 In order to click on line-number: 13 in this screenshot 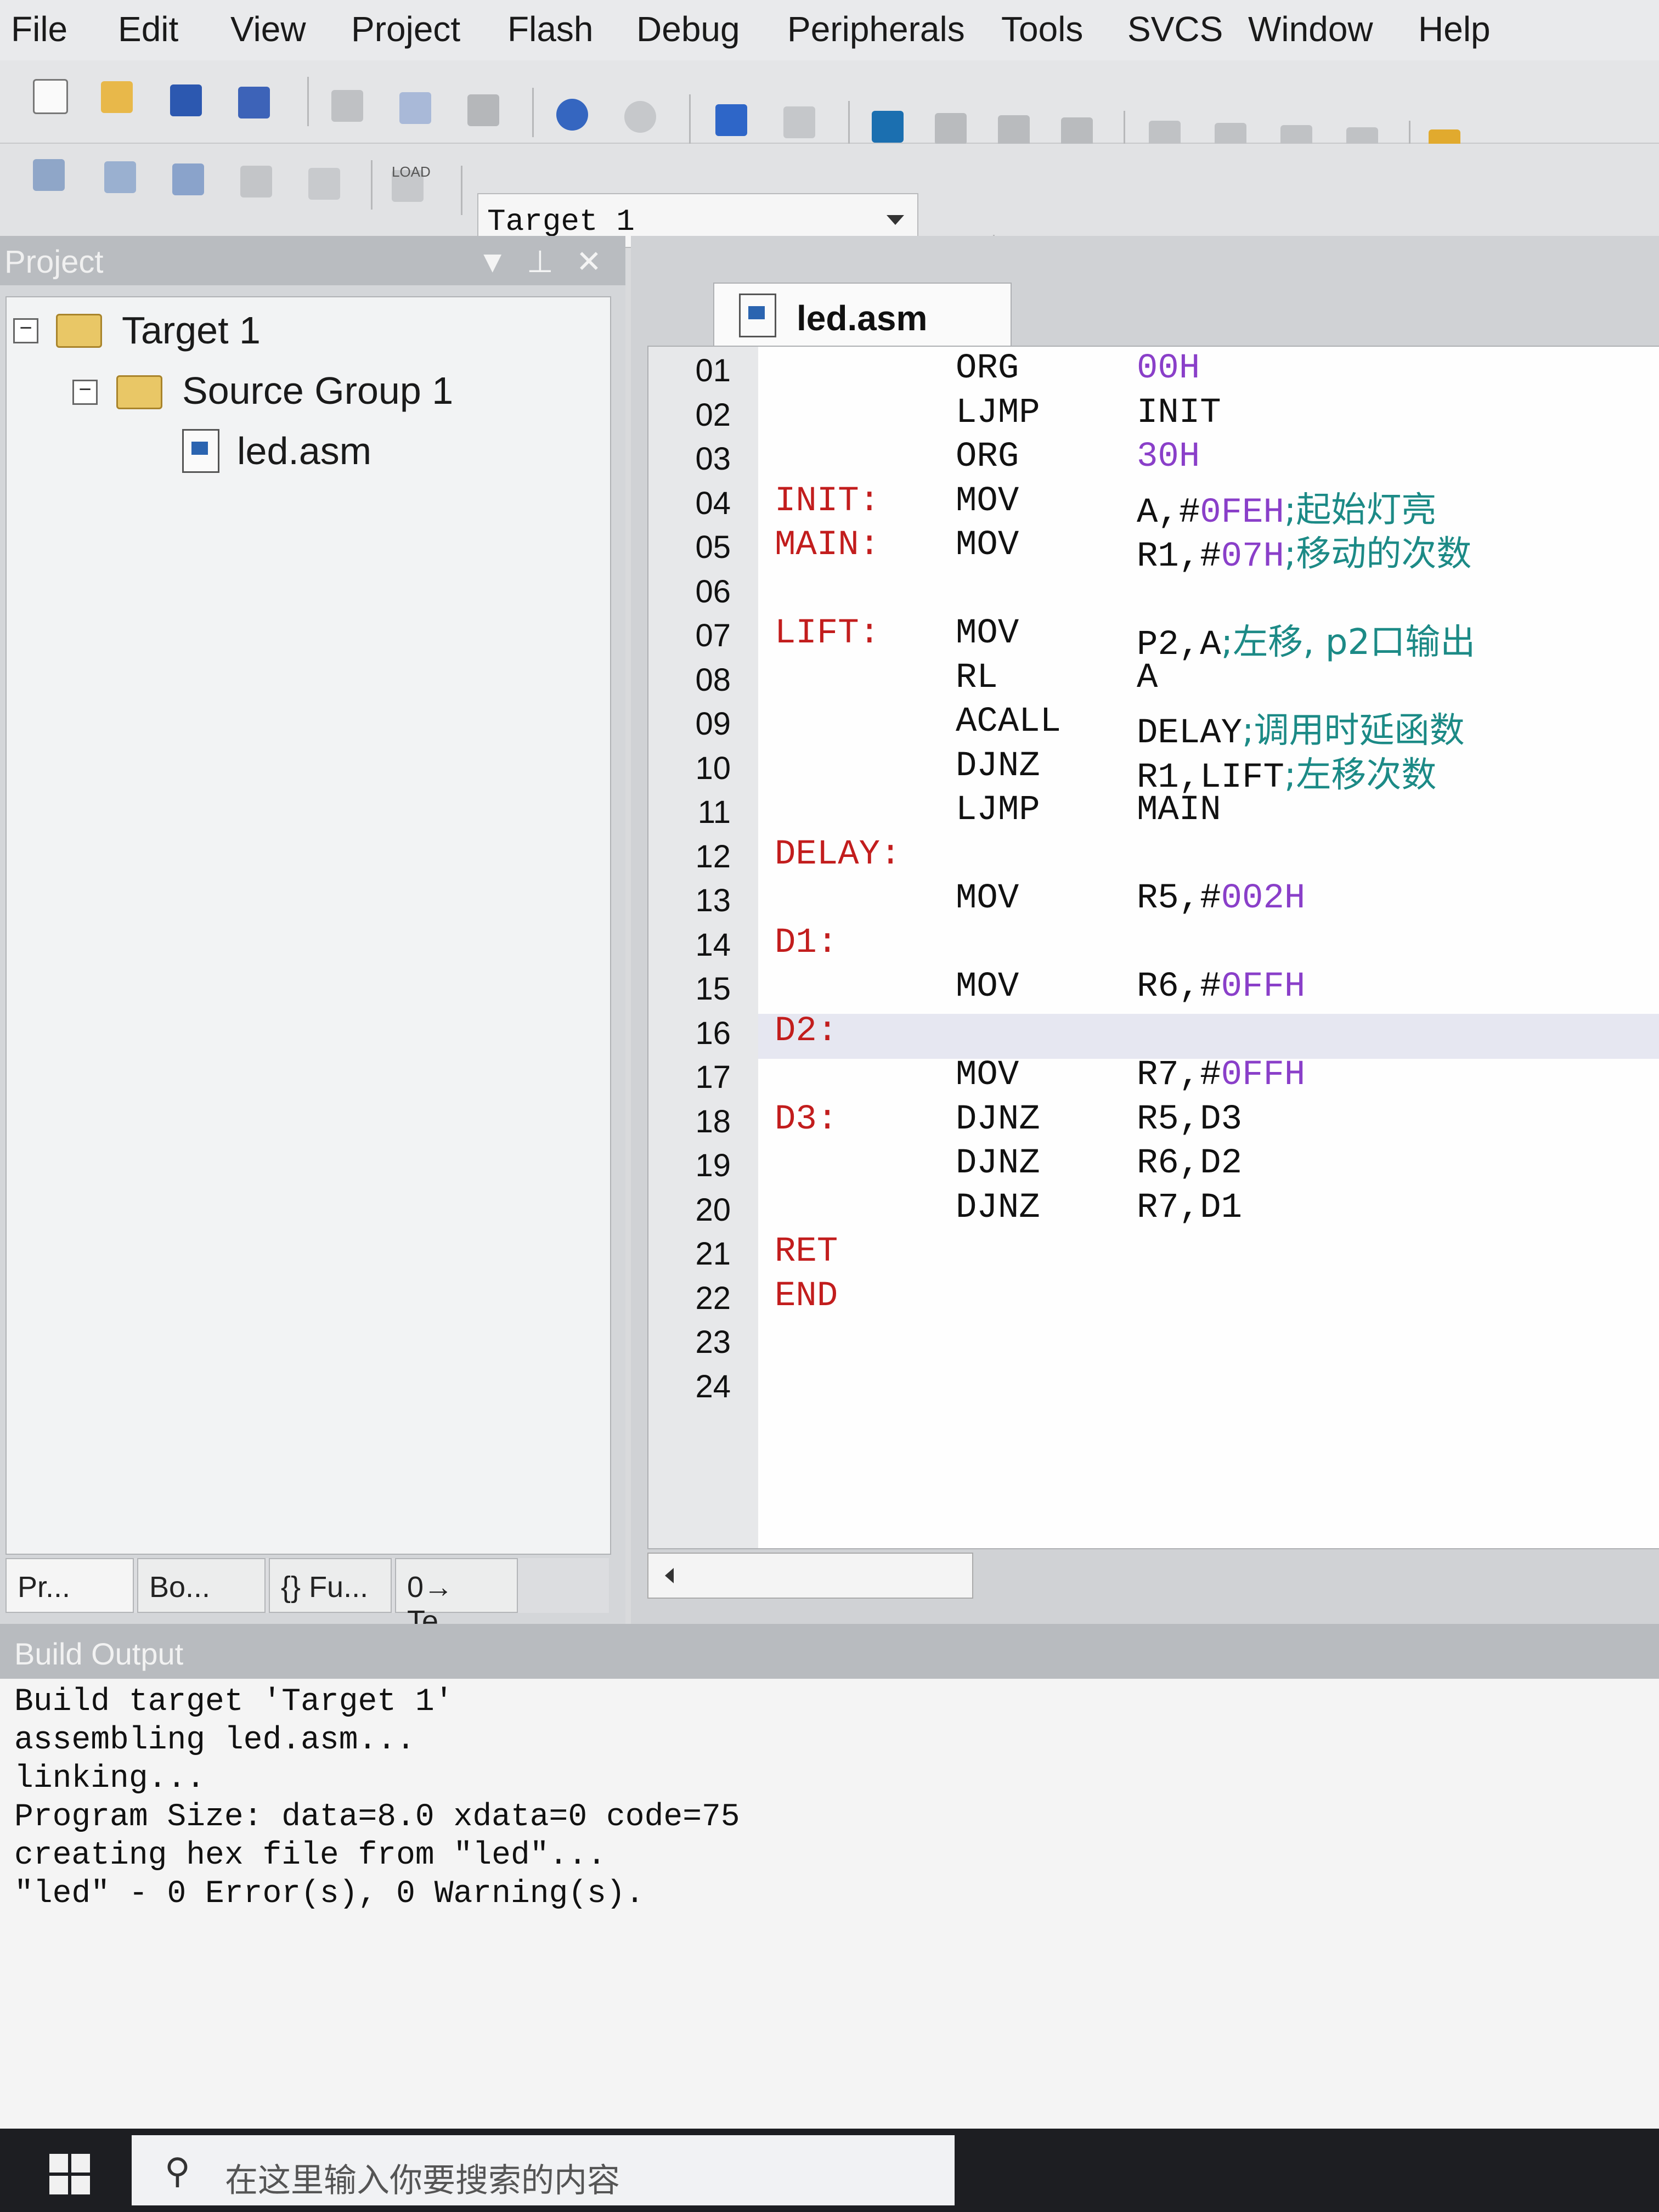, I will do `click(713, 900)`.